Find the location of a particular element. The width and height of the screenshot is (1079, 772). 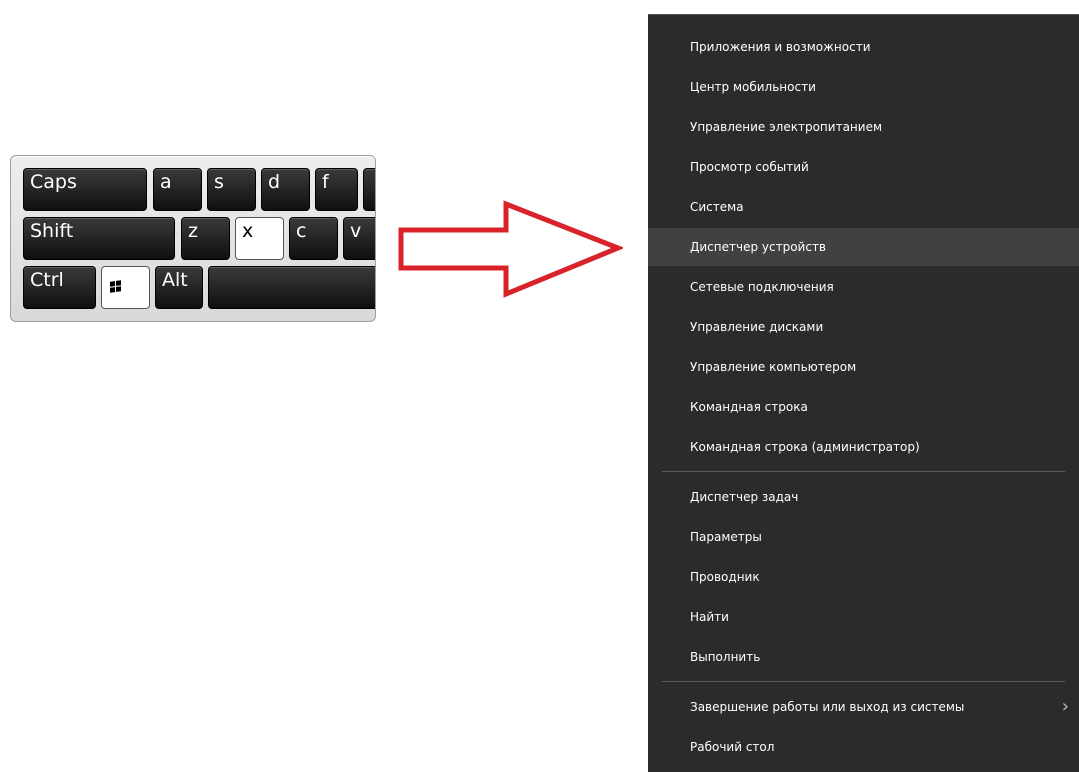

c-key-label: c is located at coordinates (301, 231).